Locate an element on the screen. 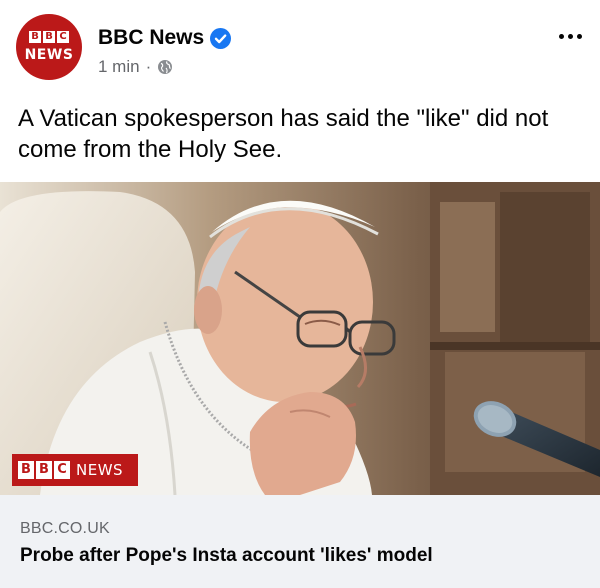 This screenshot has height=588, width=600. link-domain: BBC.CO.UK is located at coordinates (65, 528).